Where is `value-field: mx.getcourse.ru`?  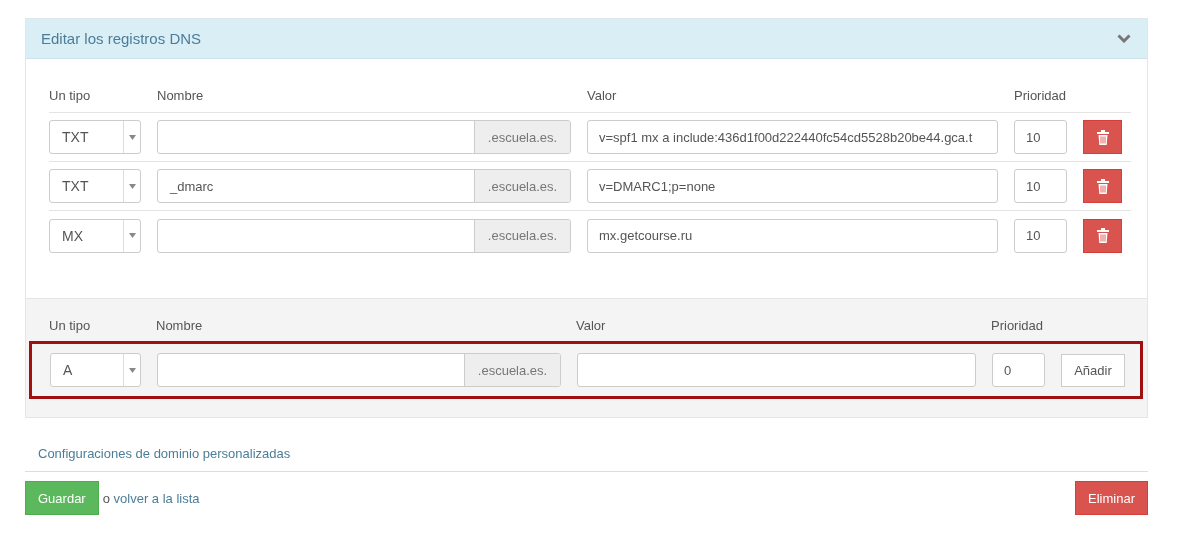
value-field: mx.getcourse.ru is located at coordinates (792, 235).